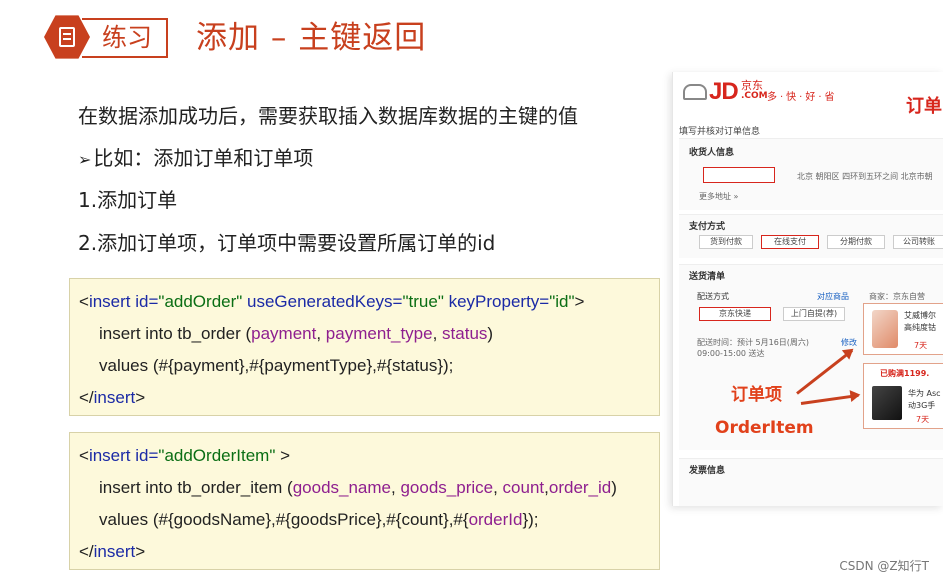 Image resolution: width=943 pixels, height=582 pixels. What do you see at coordinates (720, 132) in the screenshot?
I see `jd-subtitle: 填写并核对订单信息` at bounding box center [720, 132].